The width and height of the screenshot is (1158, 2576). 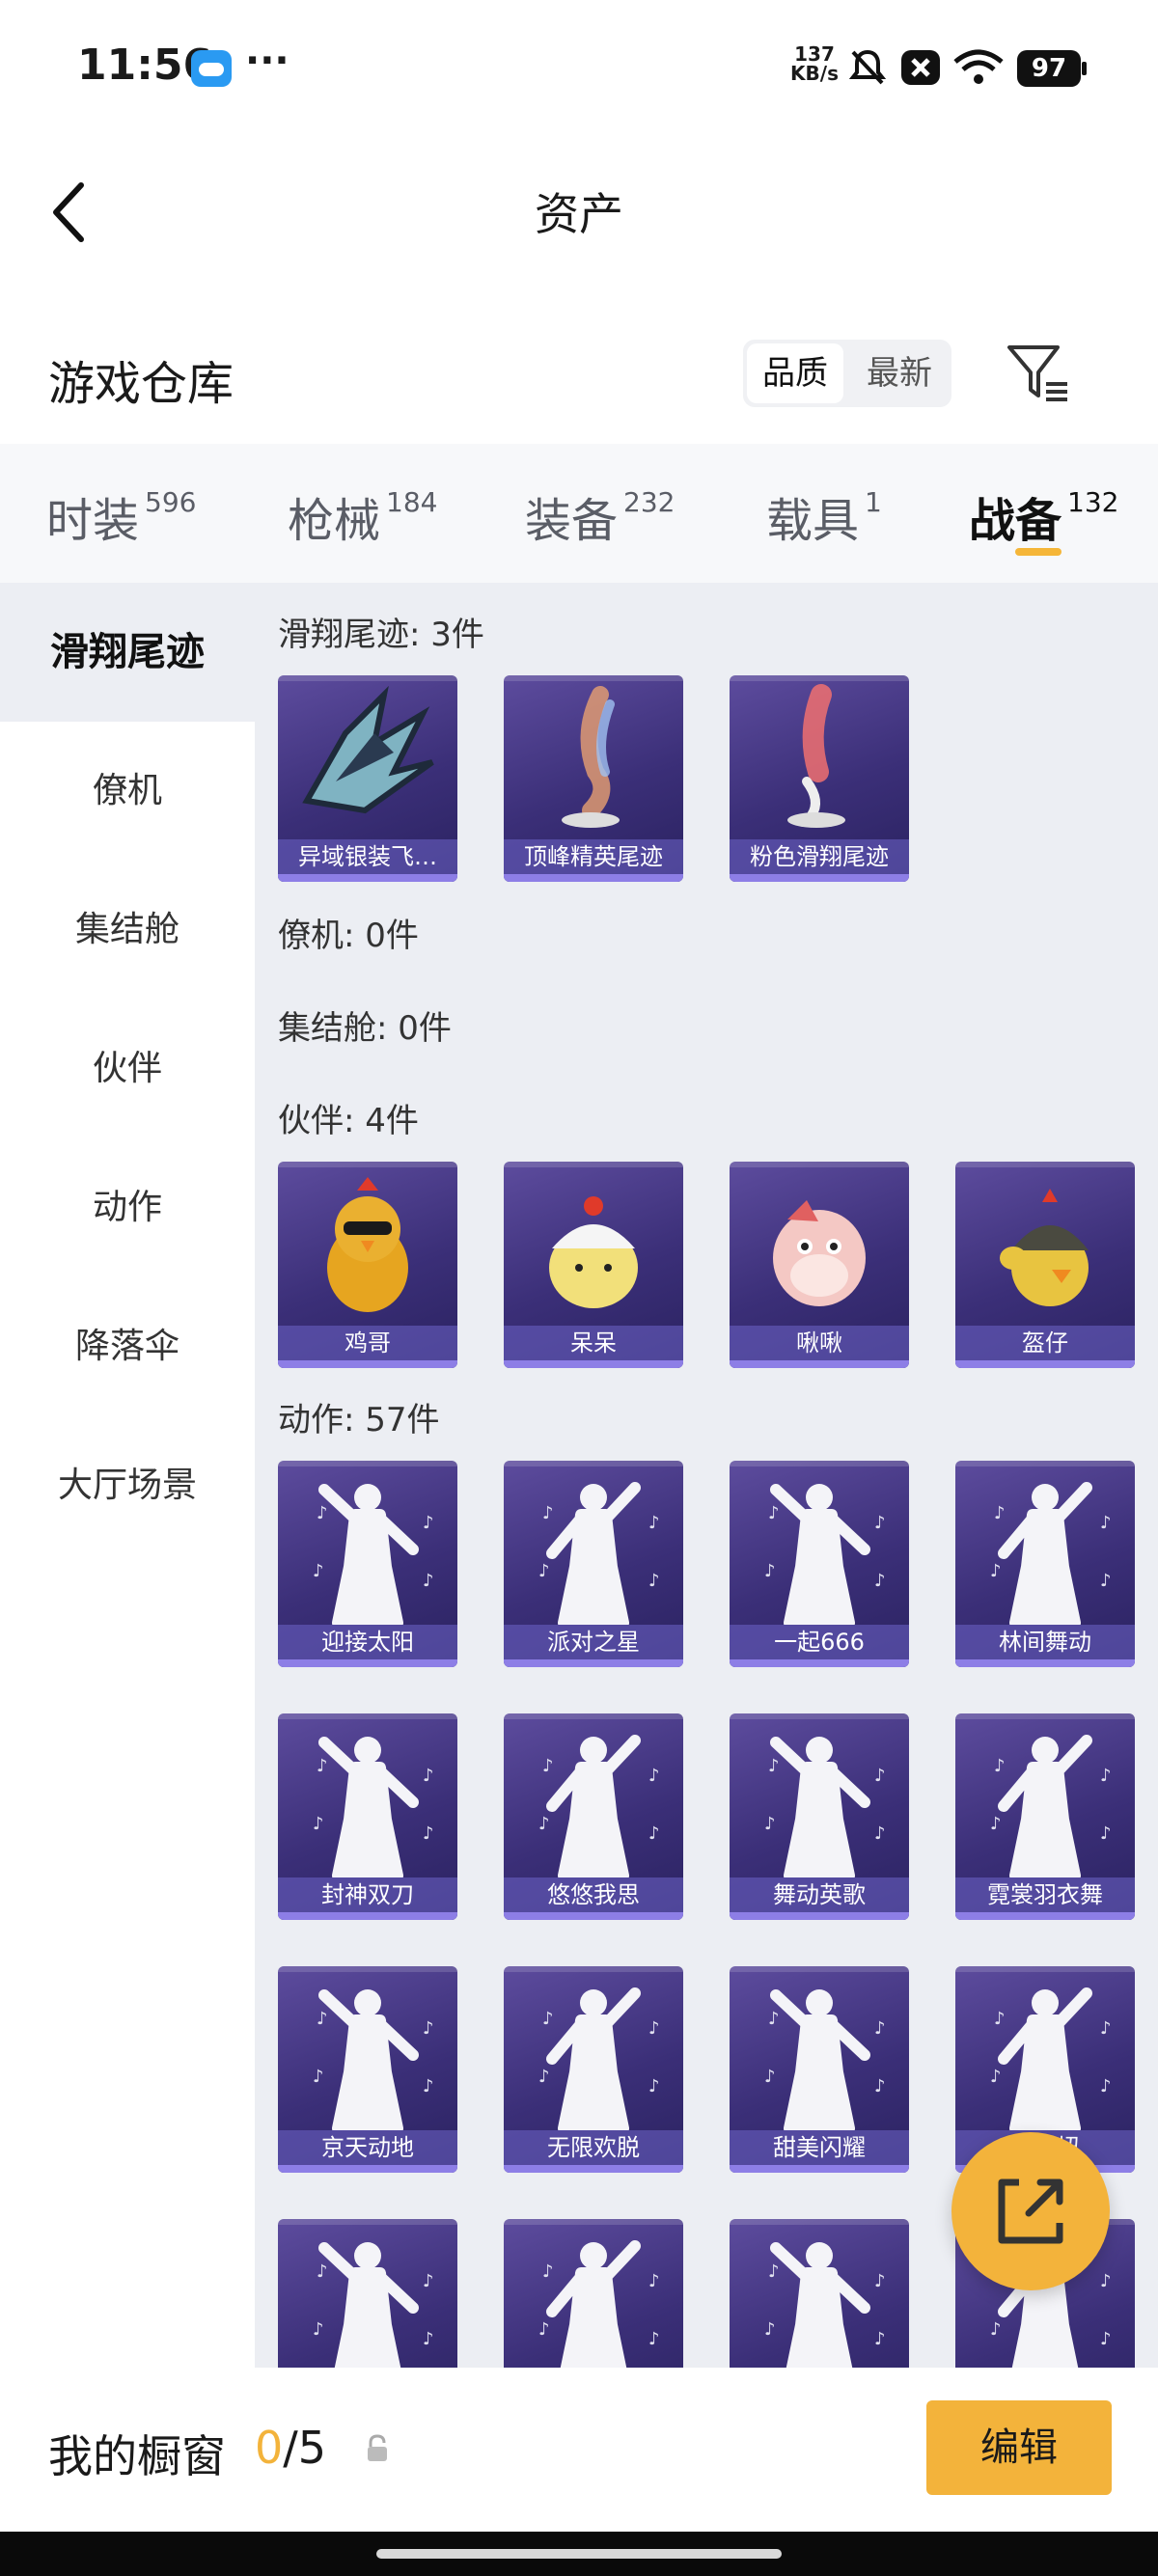 What do you see at coordinates (127, 1346) in the screenshot?
I see `sidebar-item-parachute: 降落伞` at bounding box center [127, 1346].